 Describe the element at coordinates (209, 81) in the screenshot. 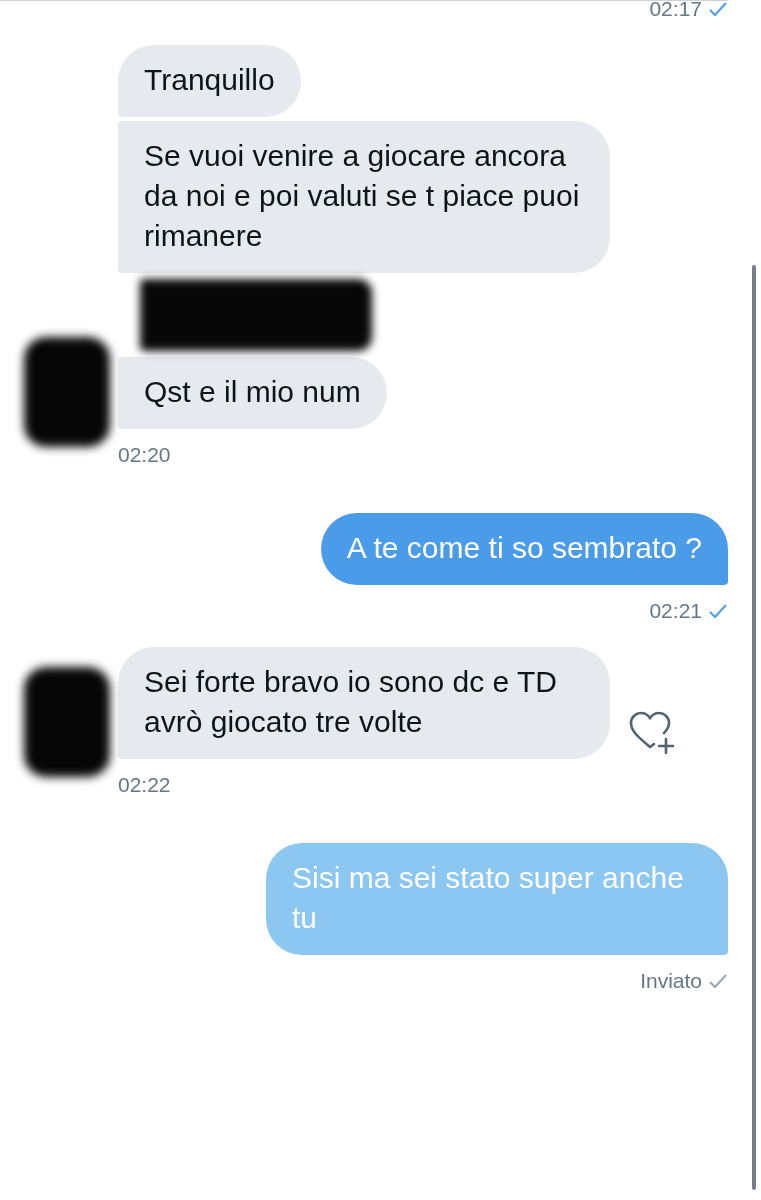

I see `message-bubble: Tranquillo` at that location.